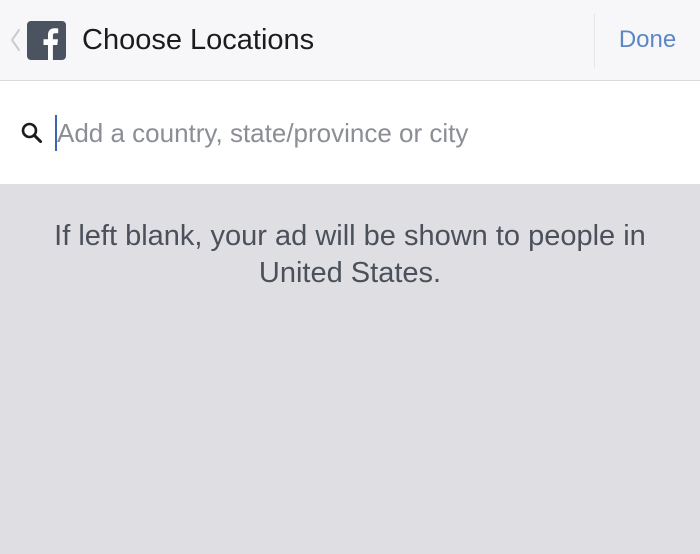  Describe the element at coordinates (350, 40) in the screenshot. I see `header-bar: Choose Locations Done` at that location.